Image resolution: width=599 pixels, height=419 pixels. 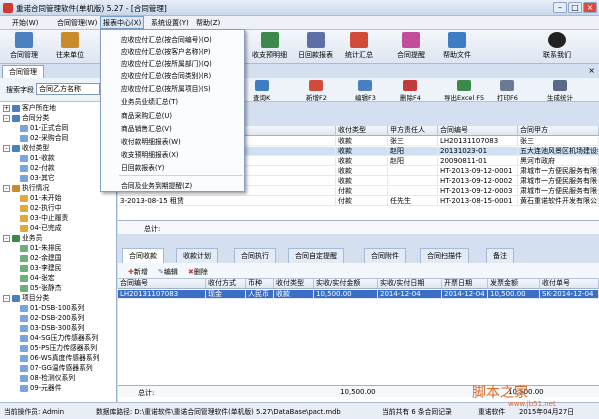 What do you see at coordinates (143, 255) in the screenshot?
I see `tab-contract-receipts: 合同收款` at bounding box center [143, 255].